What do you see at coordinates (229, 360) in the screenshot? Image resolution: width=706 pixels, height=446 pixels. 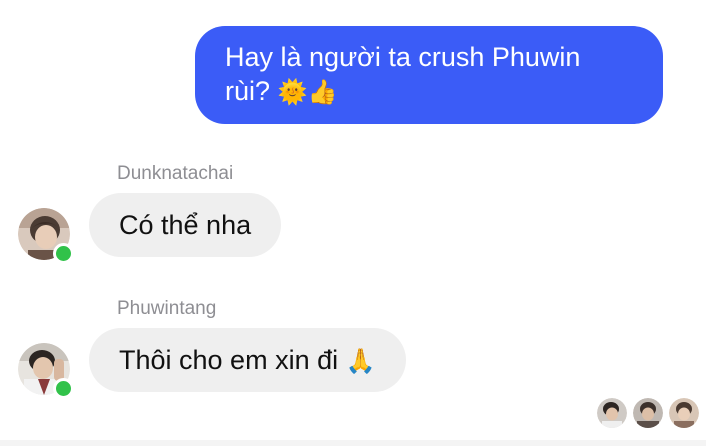 I see `incoming-message-text: Thôi cho em xin đi` at bounding box center [229, 360].